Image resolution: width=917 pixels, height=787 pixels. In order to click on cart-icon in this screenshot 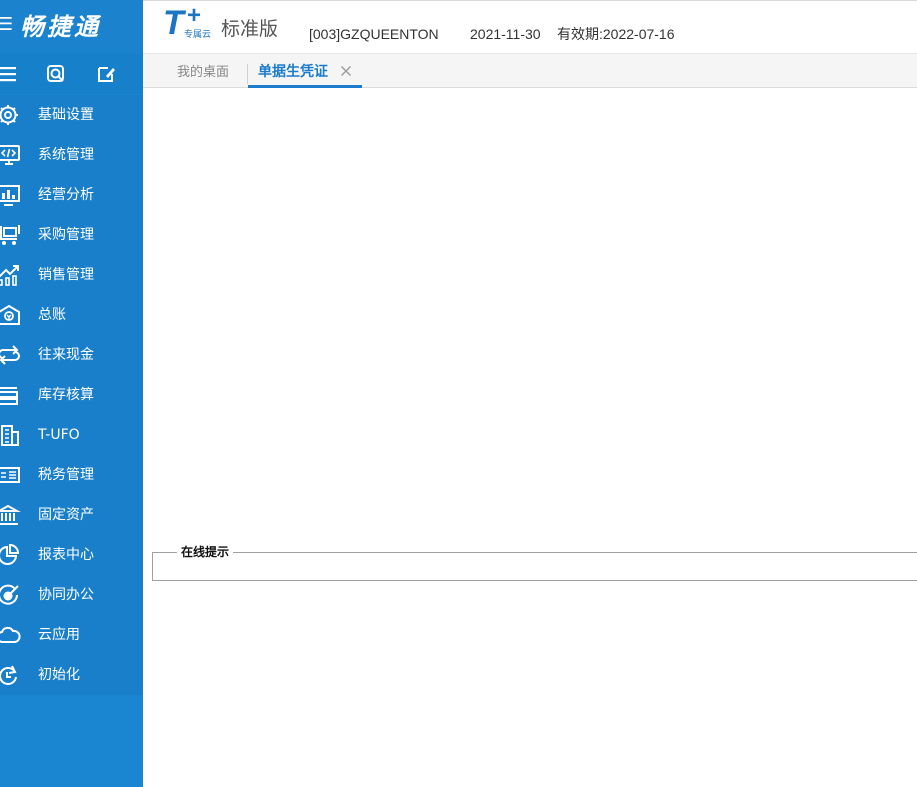, I will do `click(10, 235)`.